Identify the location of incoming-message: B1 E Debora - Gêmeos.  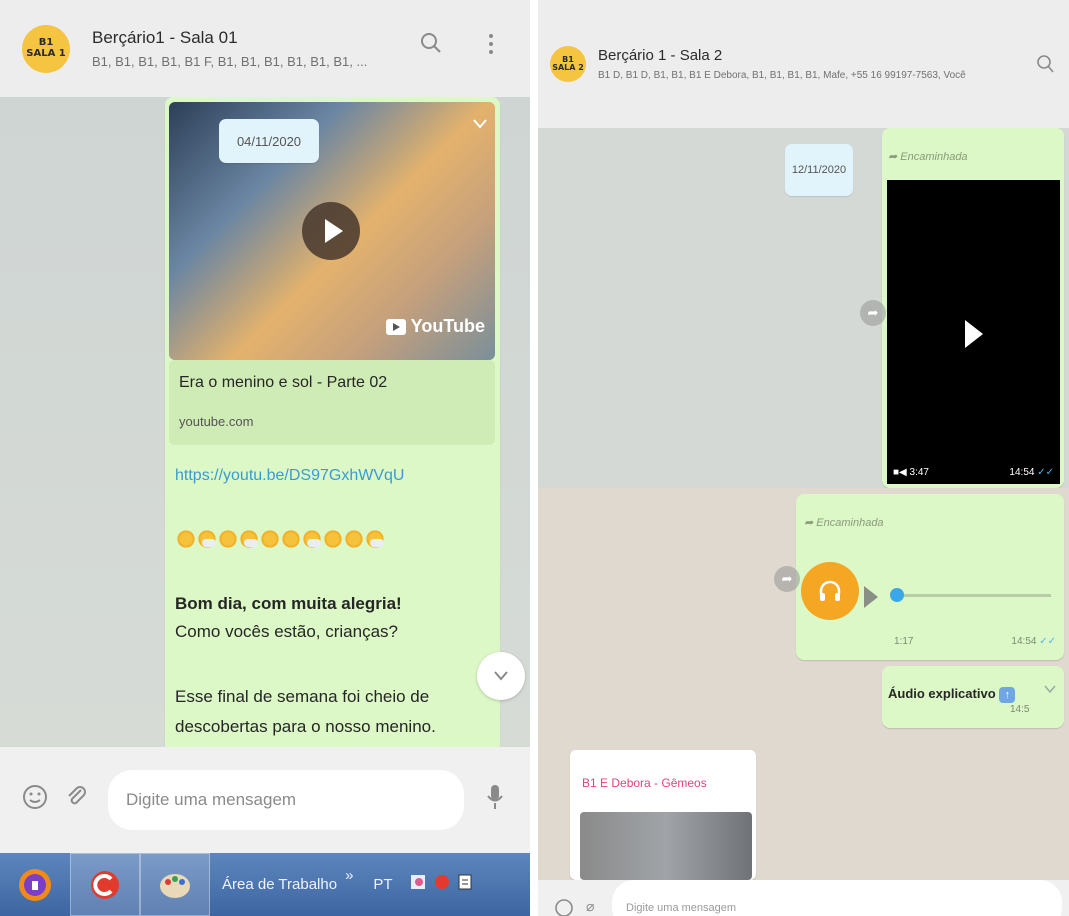
(663, 815).